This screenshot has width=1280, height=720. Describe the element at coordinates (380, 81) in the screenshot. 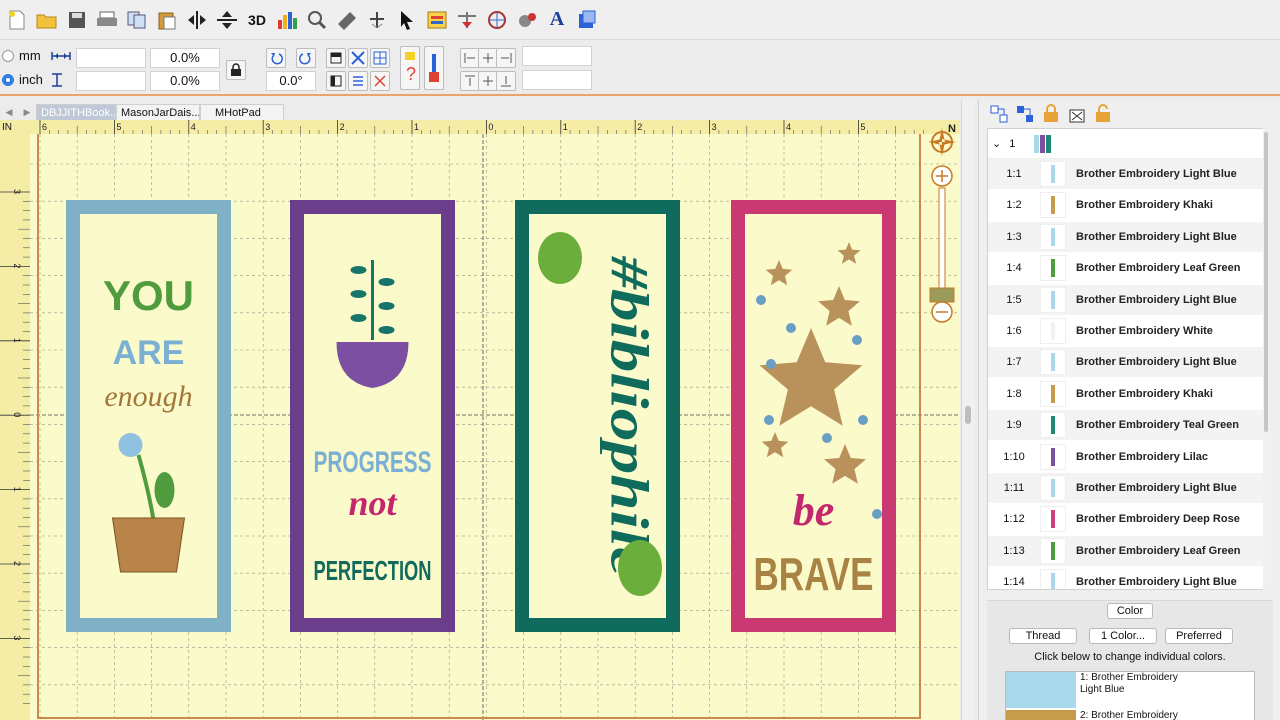

I see `group-button` at that location.